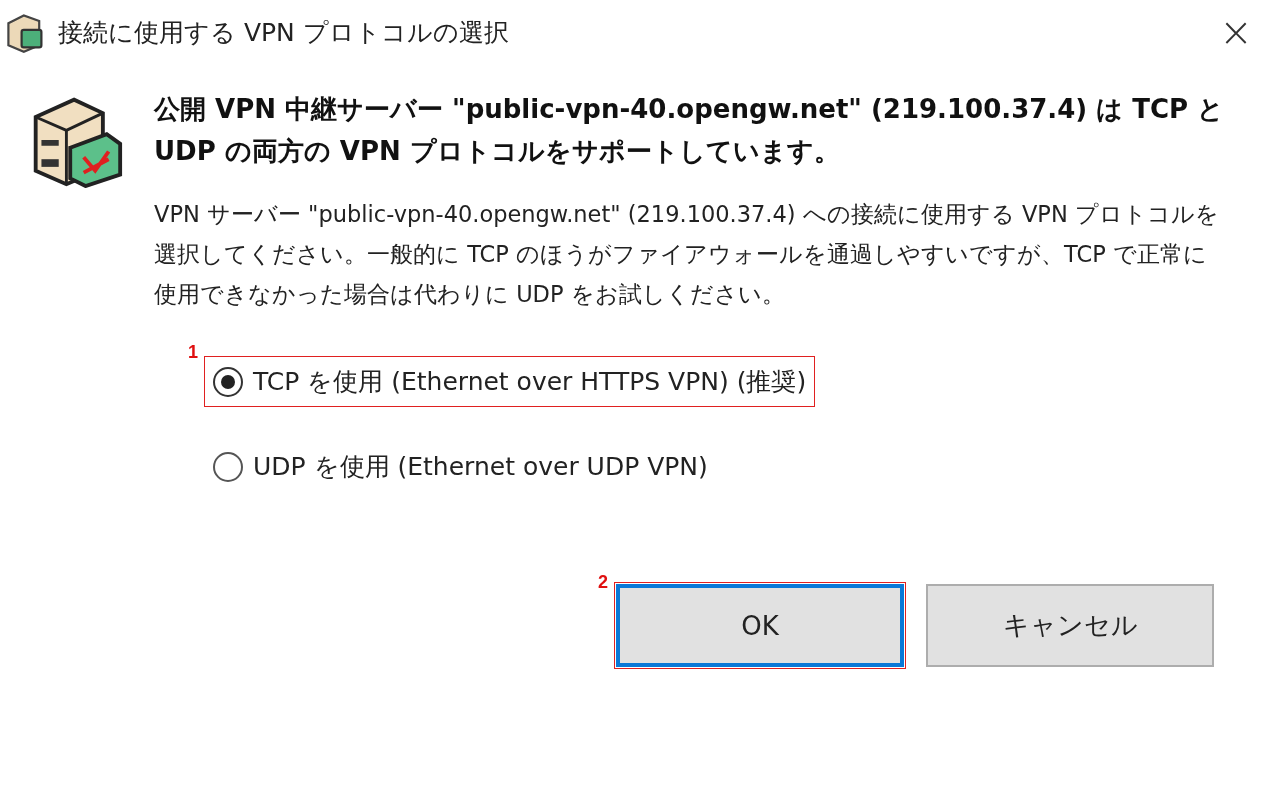 The image size is (1282, 800). What do you see at coordinates (530, 381) in the screenshot?
I see `option-label: TCP を使用 (Ethernet over HTTPS VPN) (推奨)` at bounding box center [530, 381].